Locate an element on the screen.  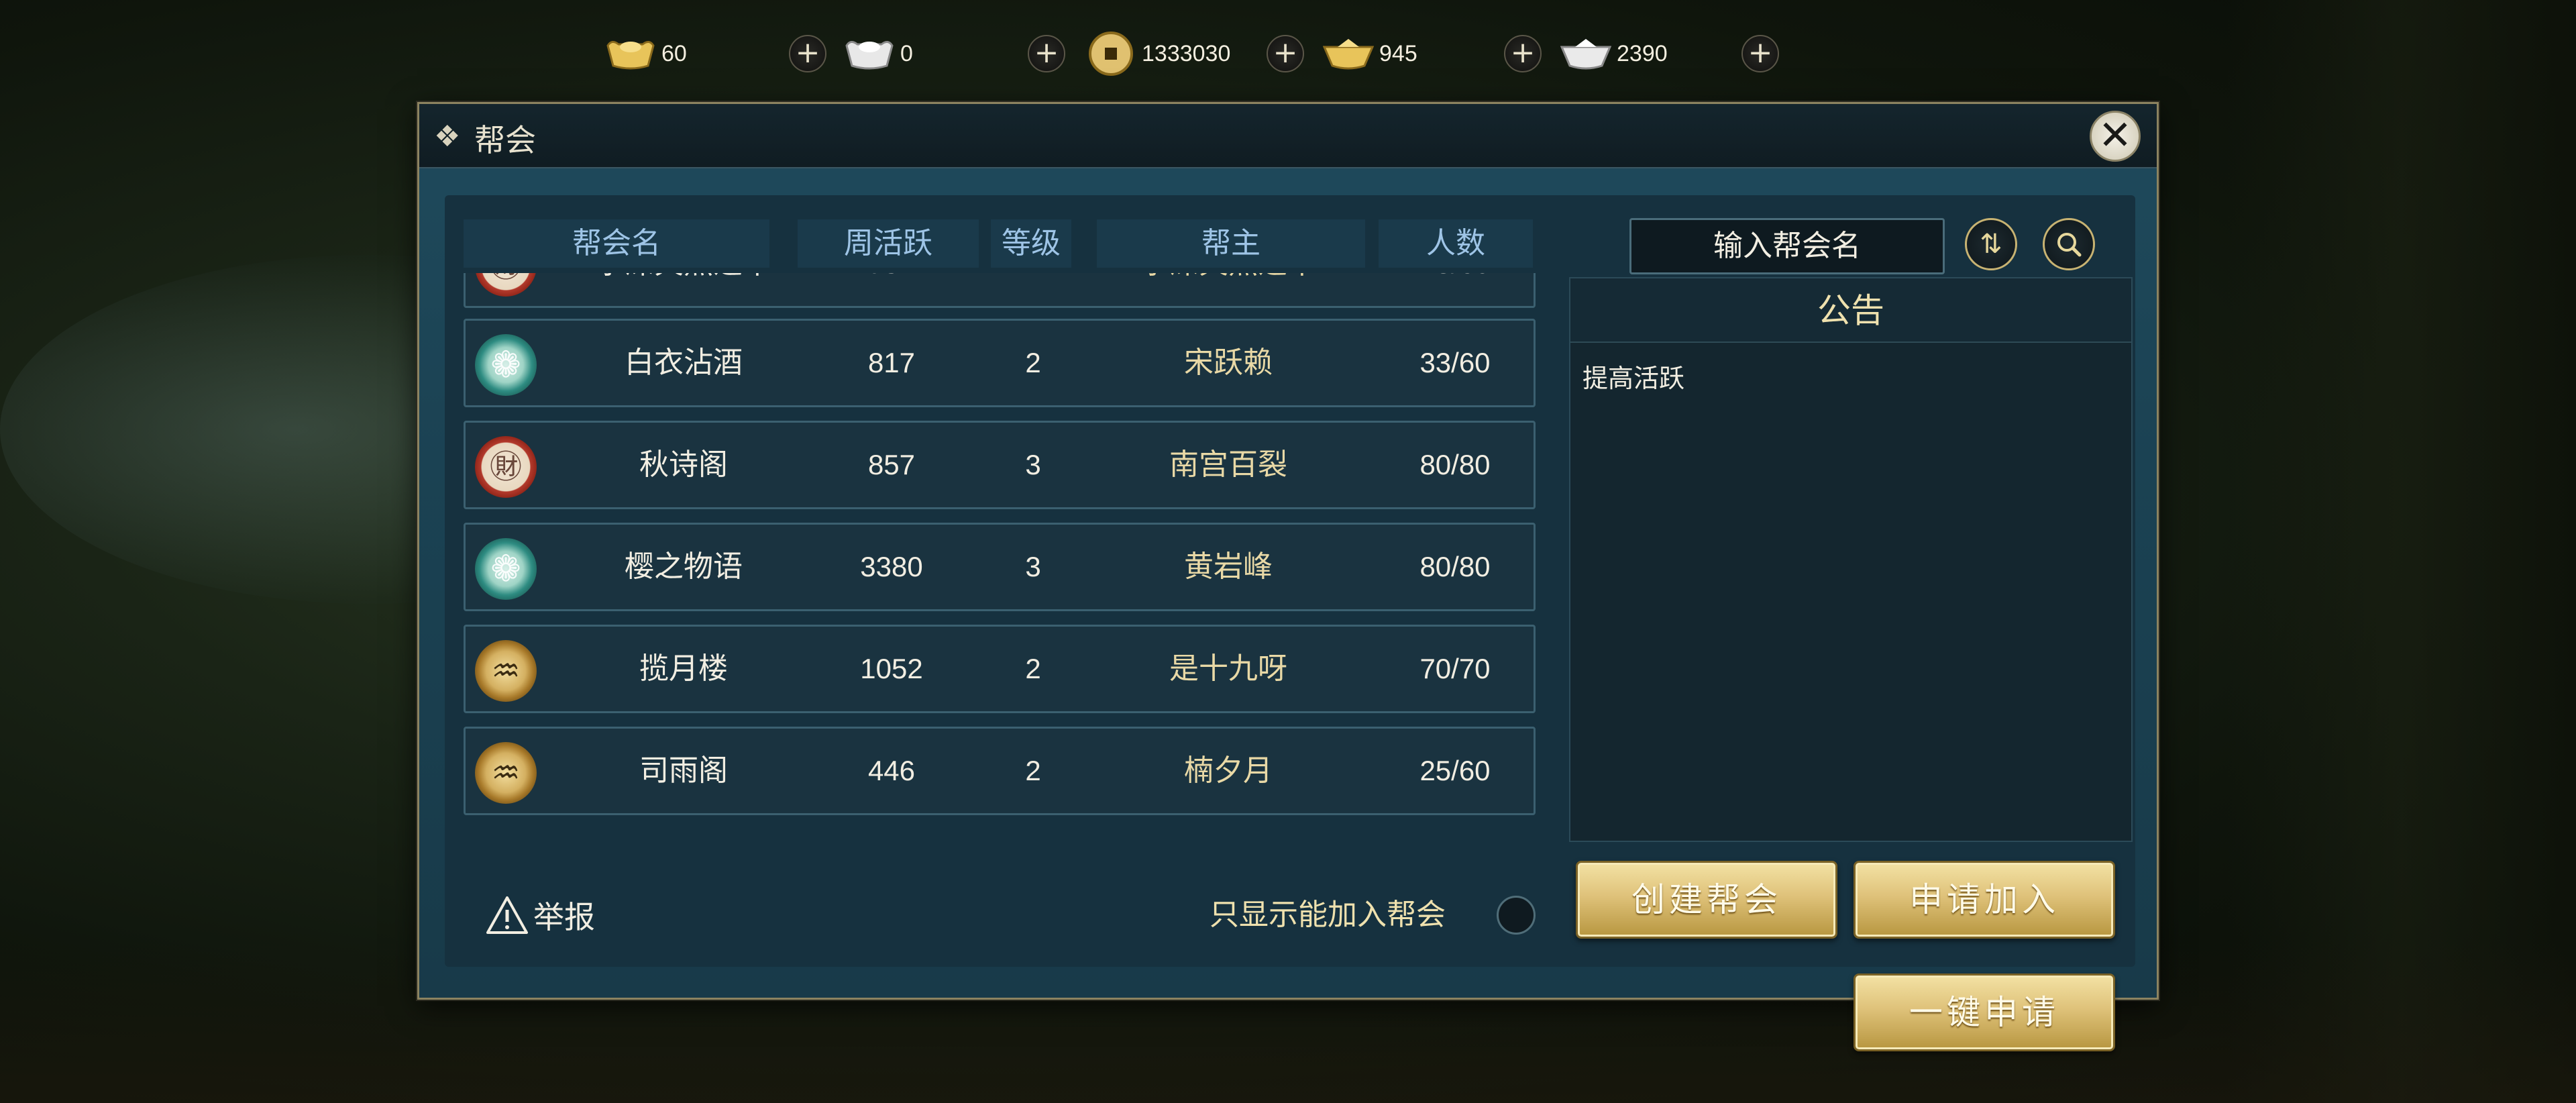
currency-gold-boat: 945 is located at coordinates (1369, 54).